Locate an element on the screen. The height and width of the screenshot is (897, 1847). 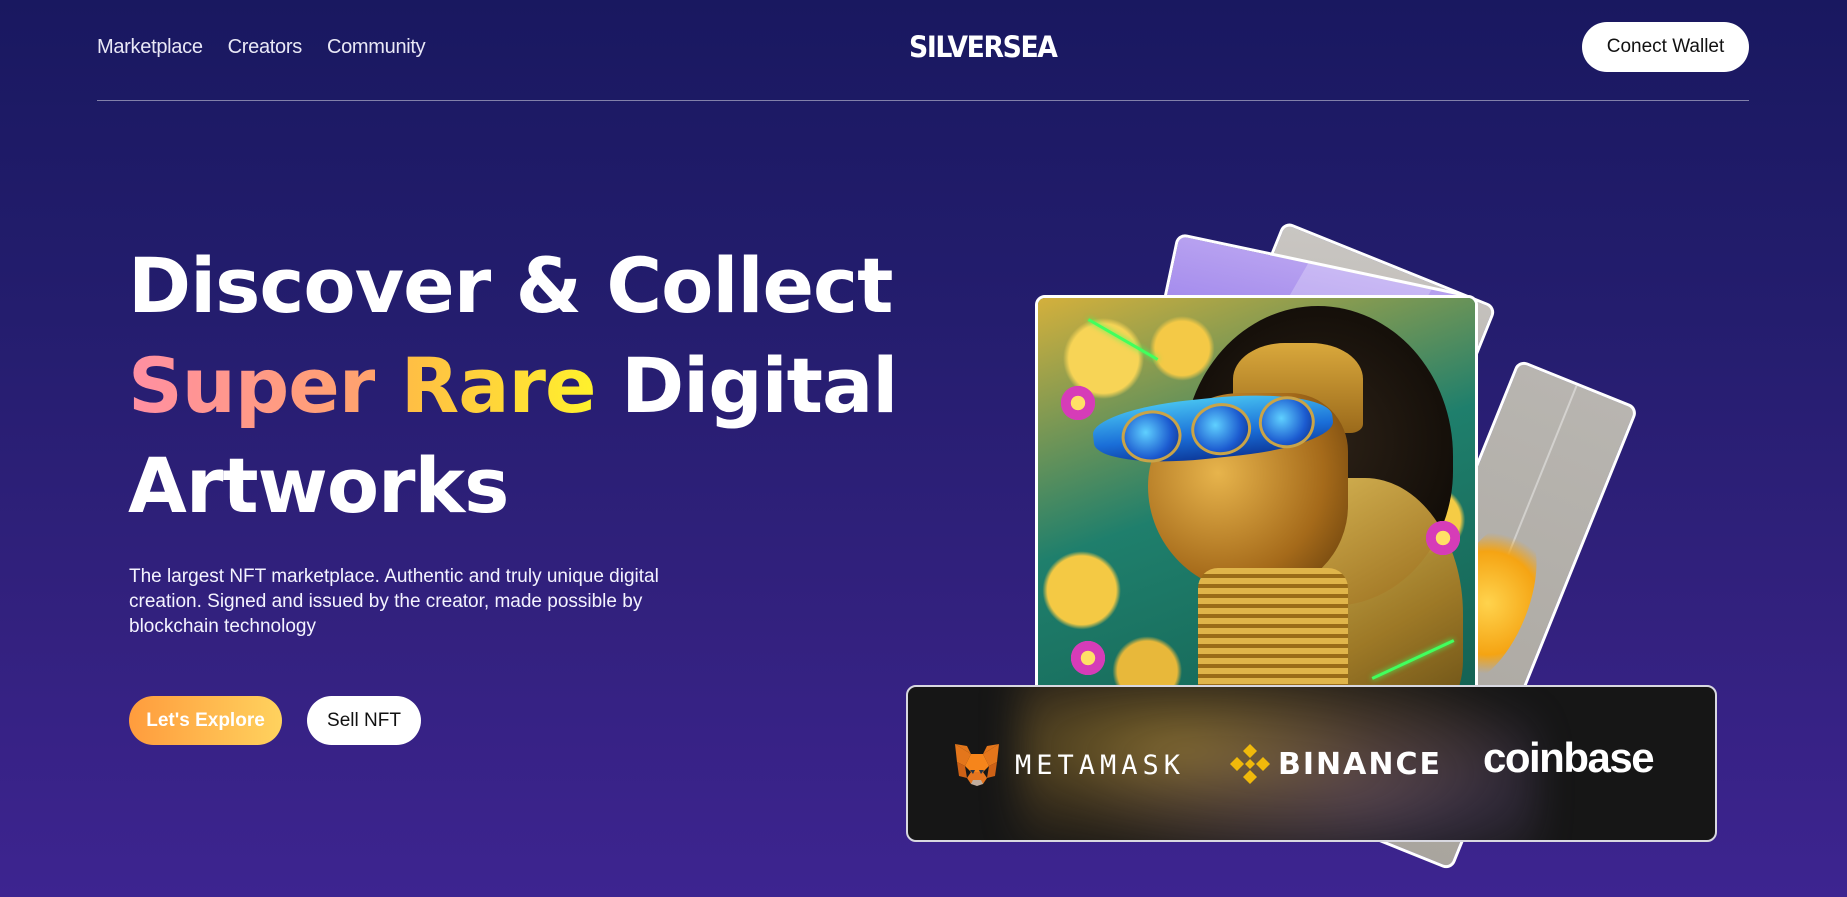
nav-link-marketplace: Marketplace is located at coordinates (150, 47).